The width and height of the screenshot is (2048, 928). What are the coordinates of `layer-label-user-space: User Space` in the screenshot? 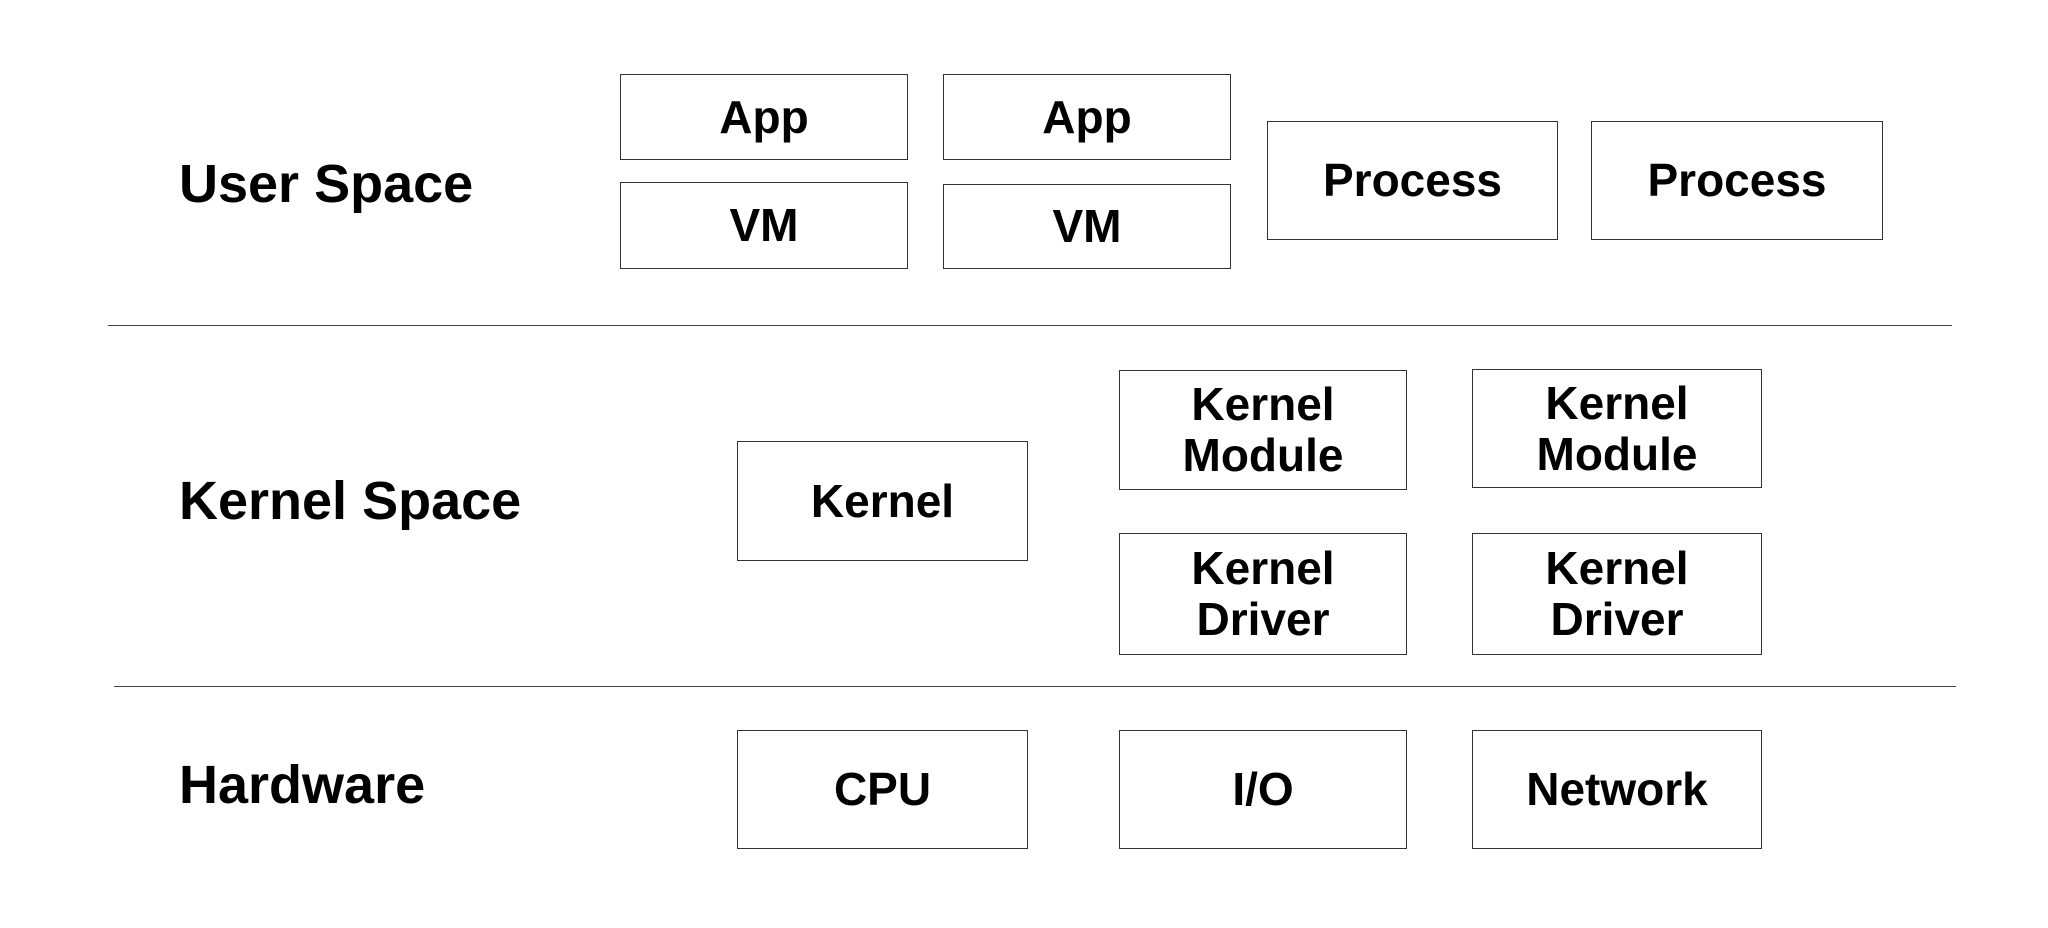 It's located at (326, 184).